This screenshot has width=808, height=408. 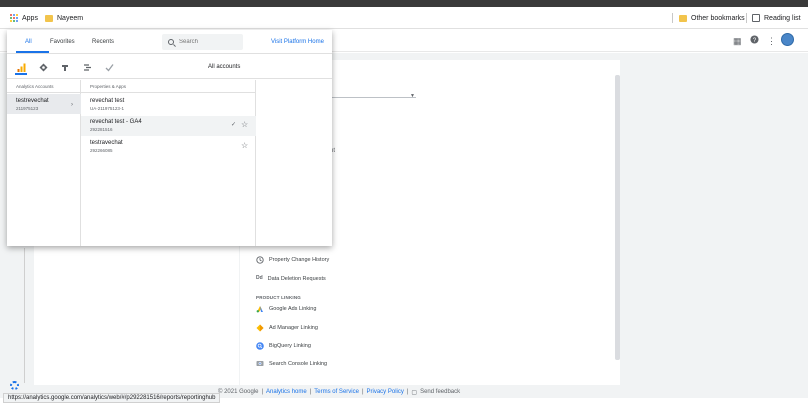 I want to click on search-icon, so click(x=171, y=42).